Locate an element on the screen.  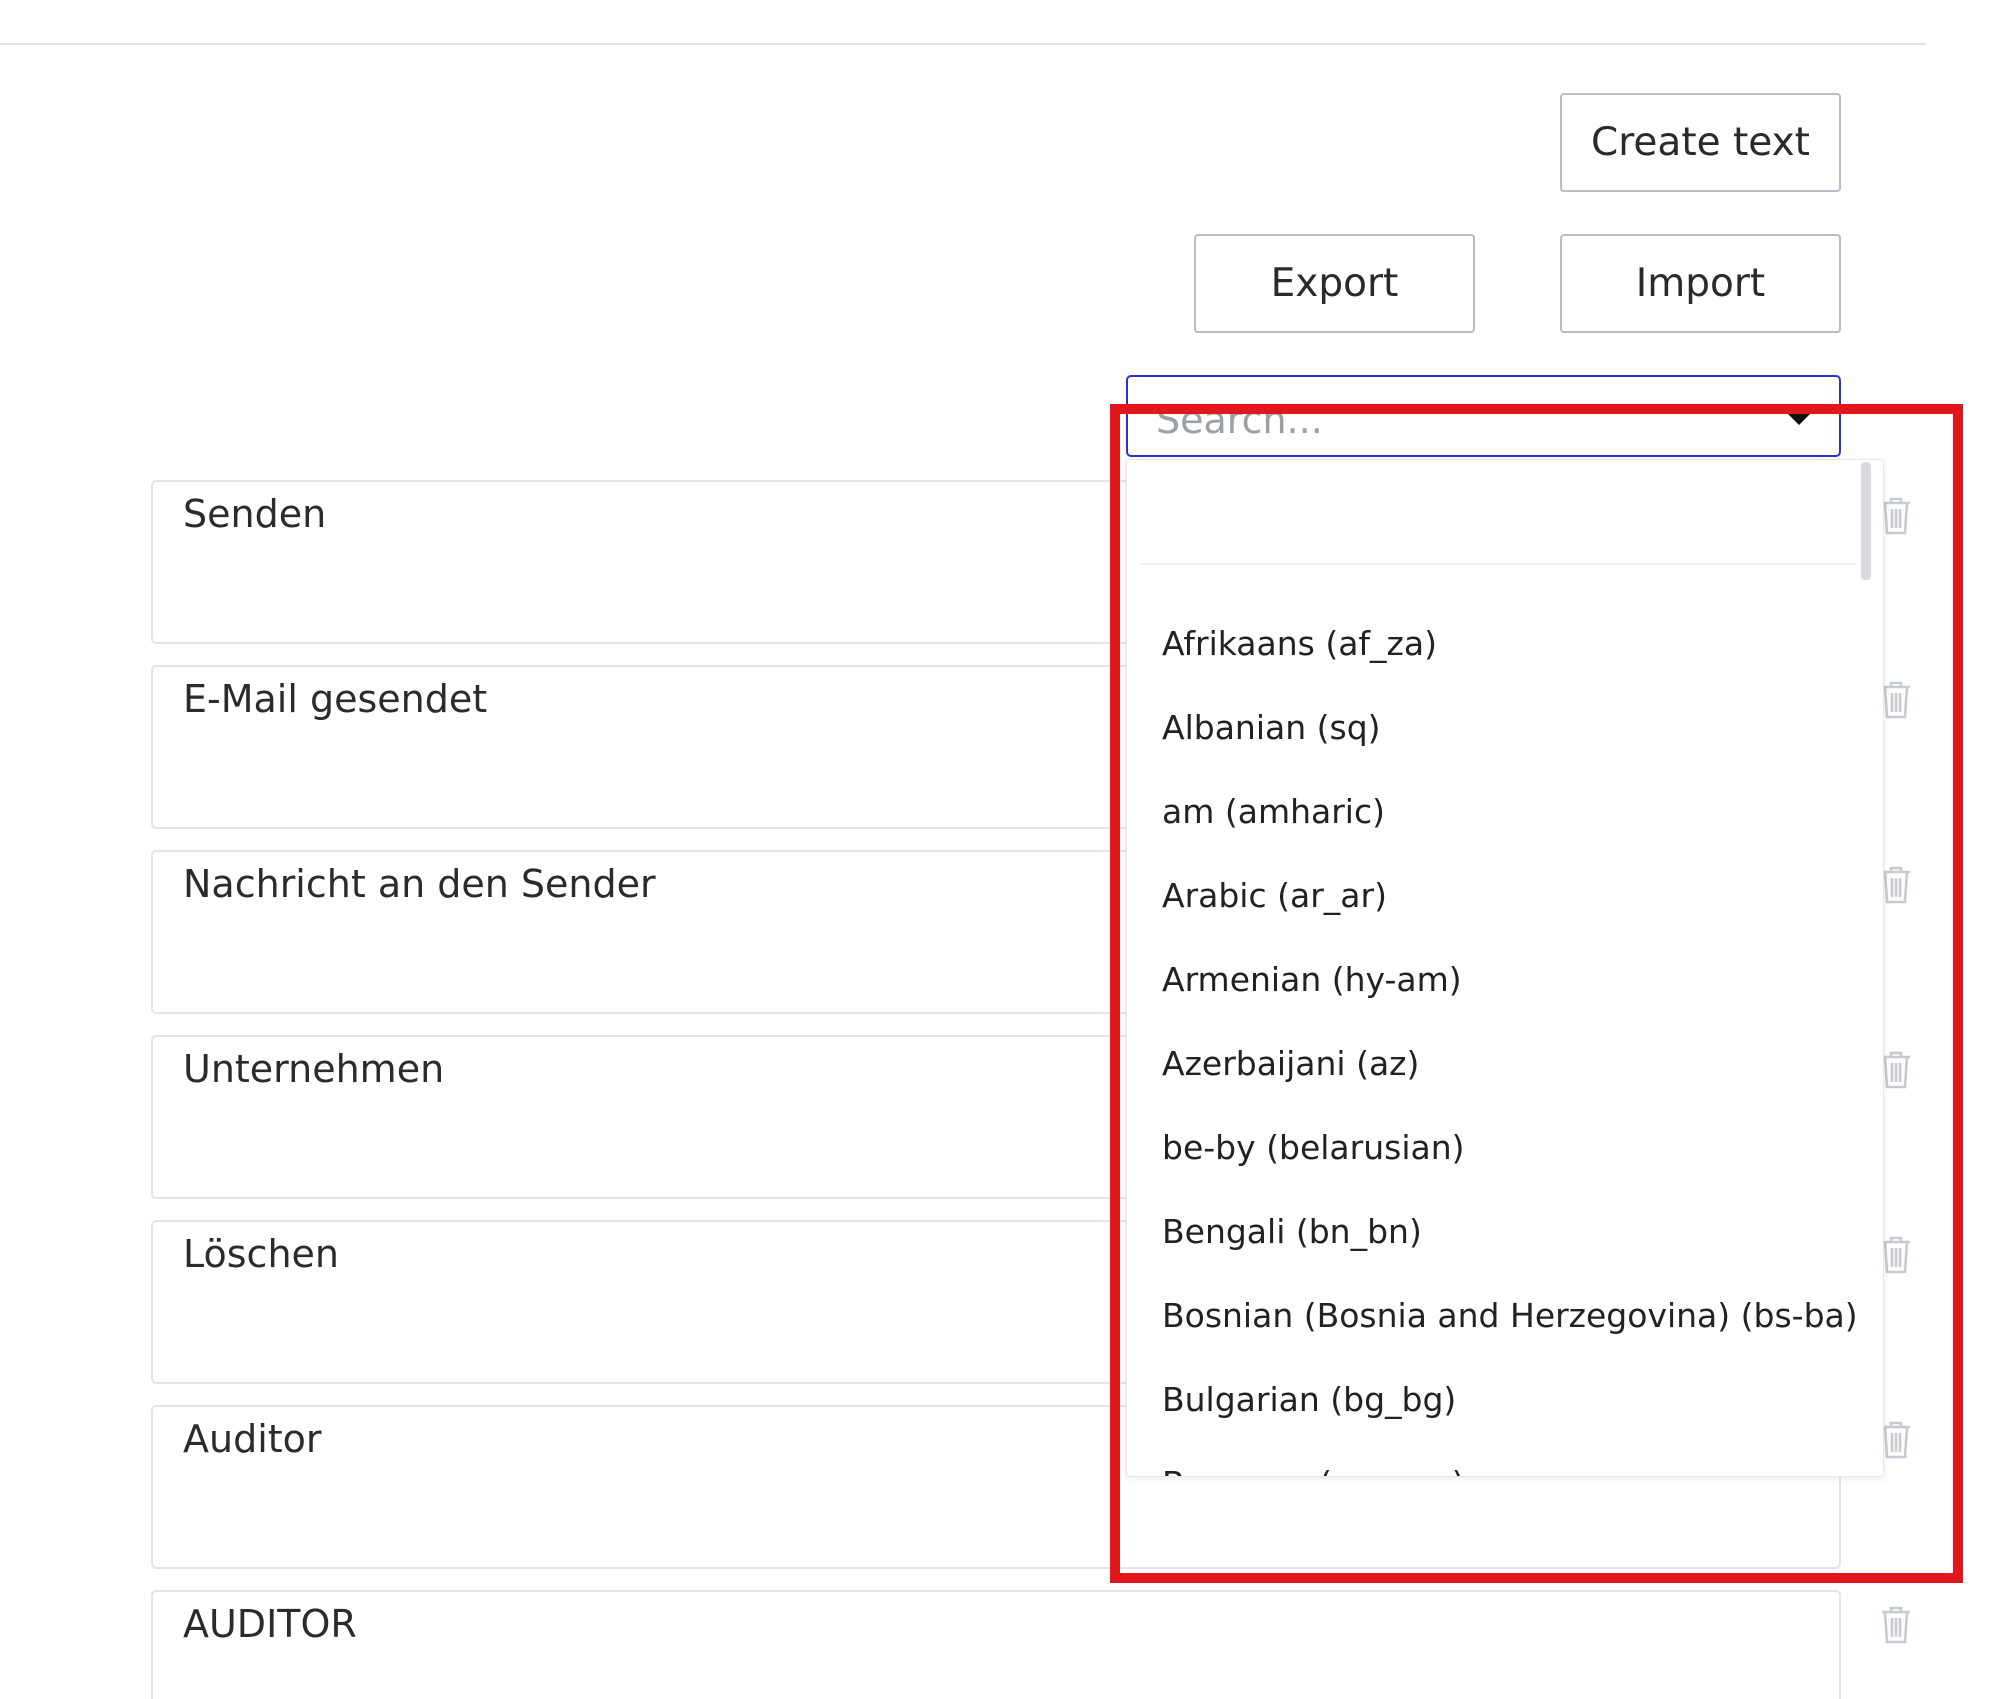
language-option: be-by (belarusian) is located at coordinates (1507, 1147).